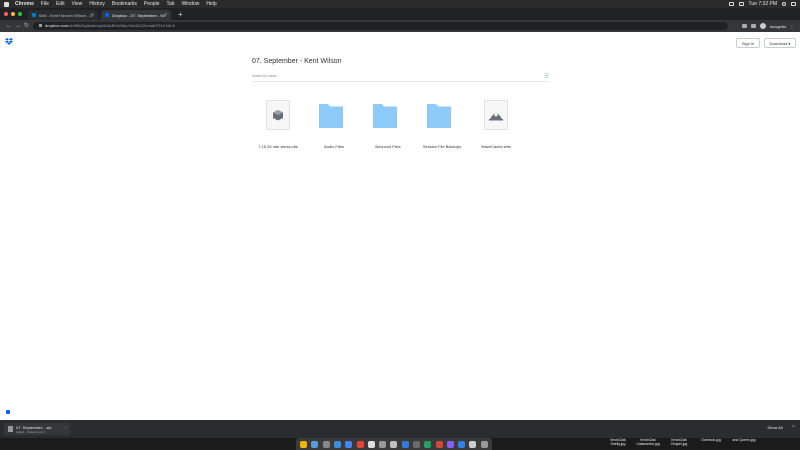 This screenshot has width=800, height=450. I want to click on window-controls, so click(13, 14).